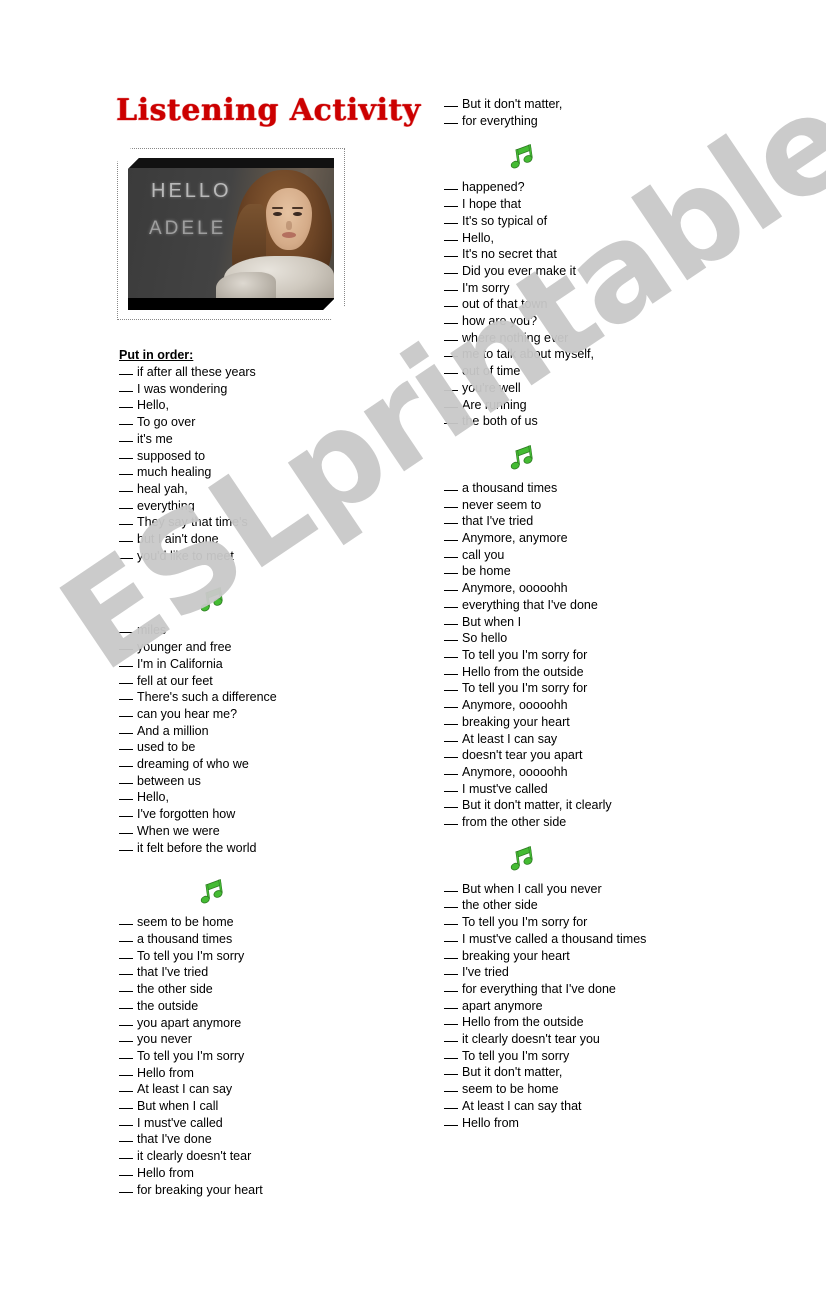 Image resolution: width=826 pixels, height=1299 pixels. What do you see at coordinates (597, 304) in the screenshot?
I see `answer-line-item: out of that town` at bounding box center [597, 304].